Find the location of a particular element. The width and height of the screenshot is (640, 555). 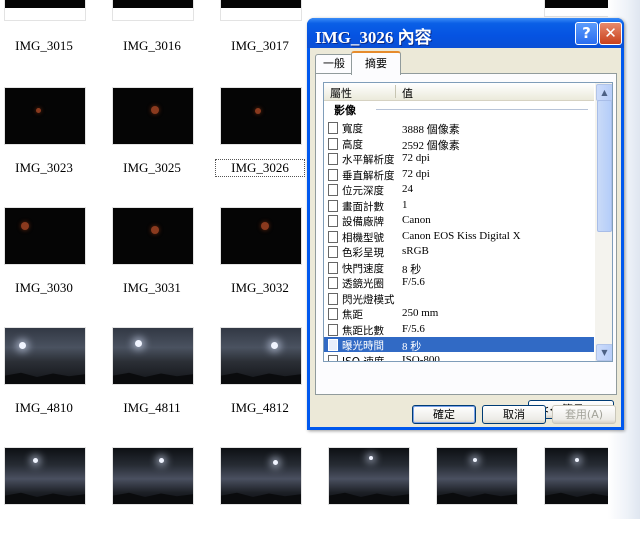

property-row: ISO 速度 ISO-800 is located at coordinates (459, 357).